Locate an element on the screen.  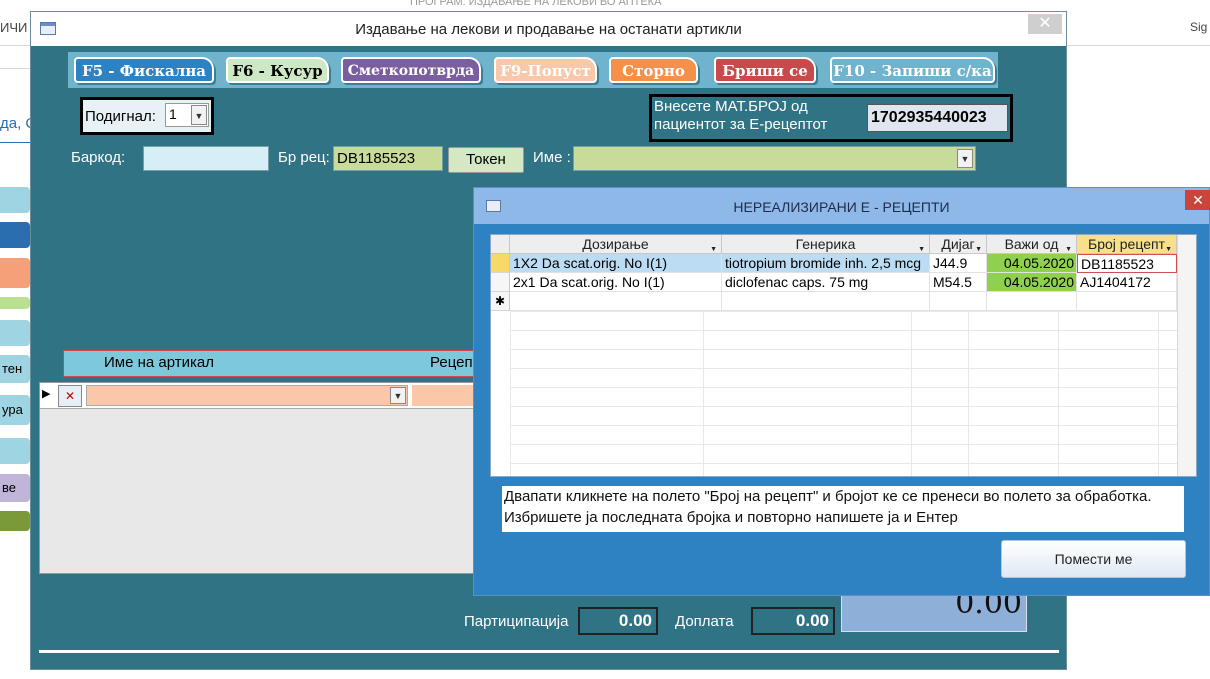
recipe-number-input: DB1185523 is located at coordinates (388, 158).